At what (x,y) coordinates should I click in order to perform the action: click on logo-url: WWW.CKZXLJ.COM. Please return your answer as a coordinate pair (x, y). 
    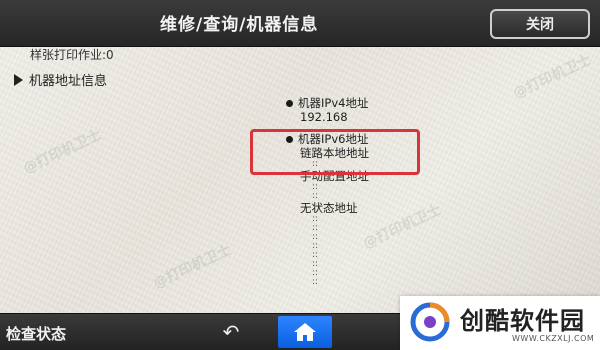
    Looking at the image, I should click on (553, 338).